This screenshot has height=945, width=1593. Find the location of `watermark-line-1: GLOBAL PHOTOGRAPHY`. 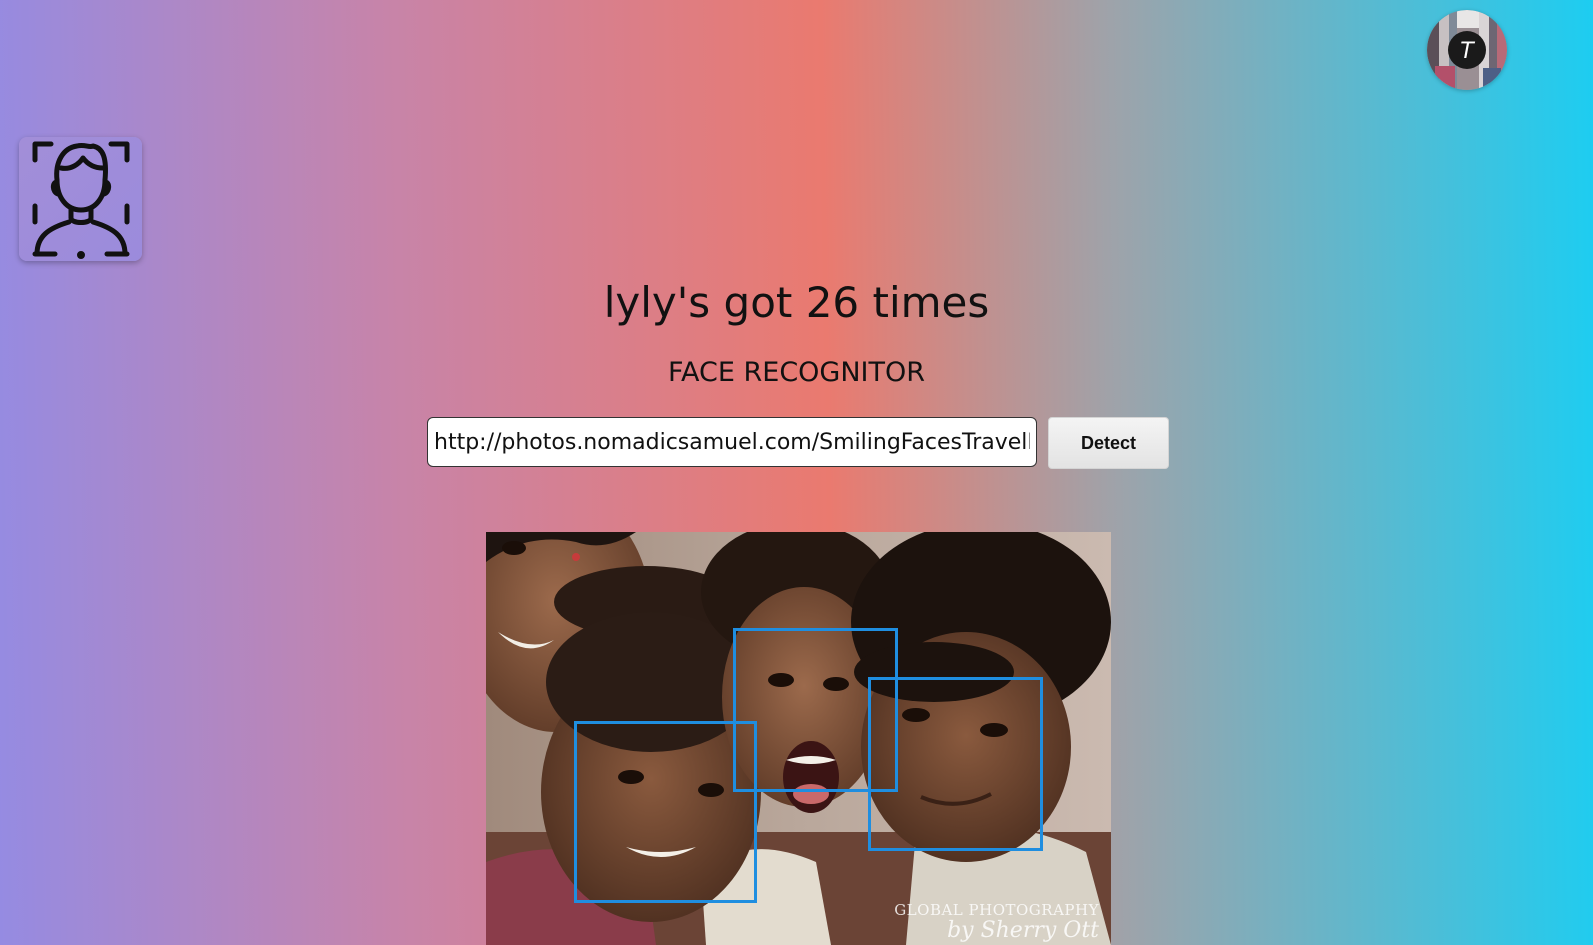

watermark-line-1: GLOBAL PHOTOGRAPHY is located at coordinates (996, 910).